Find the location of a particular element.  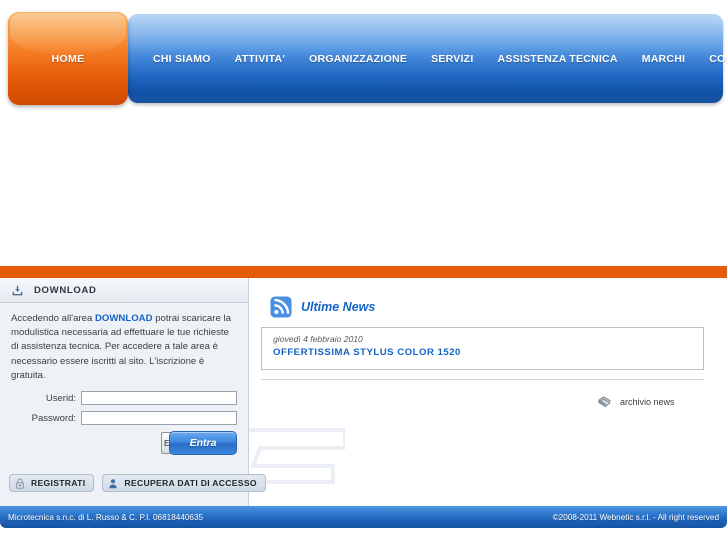

password-input is located at coordinates (159, 418).